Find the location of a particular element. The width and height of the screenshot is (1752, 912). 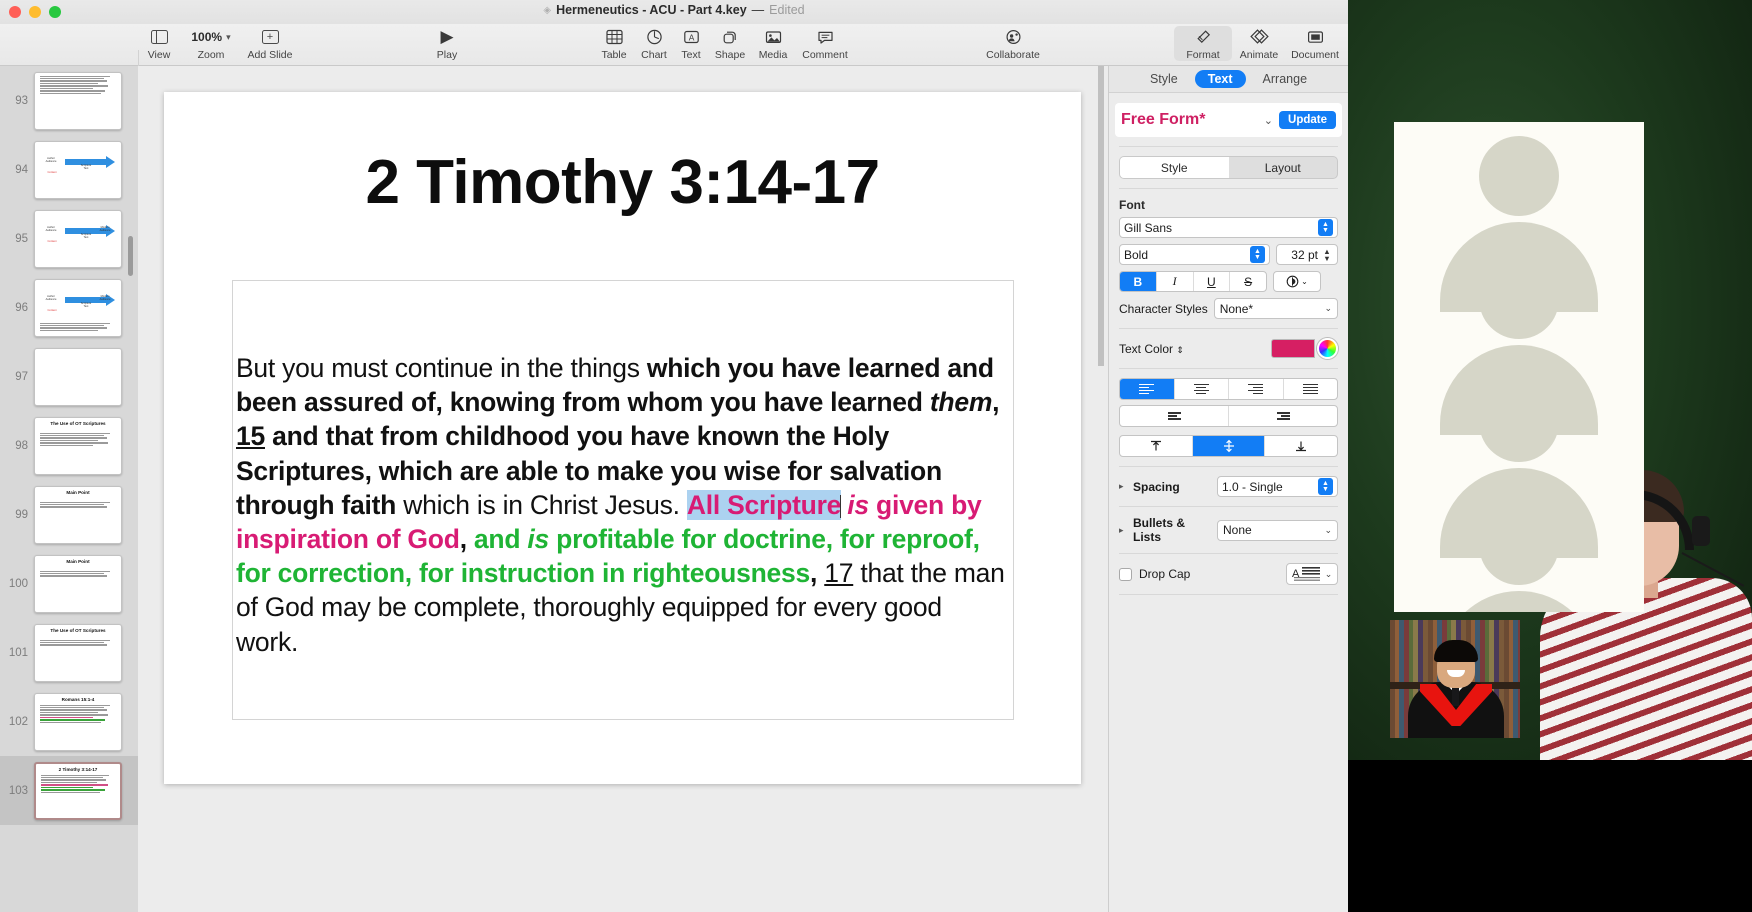

align-justify-button is located at coordinates (1311, 389).